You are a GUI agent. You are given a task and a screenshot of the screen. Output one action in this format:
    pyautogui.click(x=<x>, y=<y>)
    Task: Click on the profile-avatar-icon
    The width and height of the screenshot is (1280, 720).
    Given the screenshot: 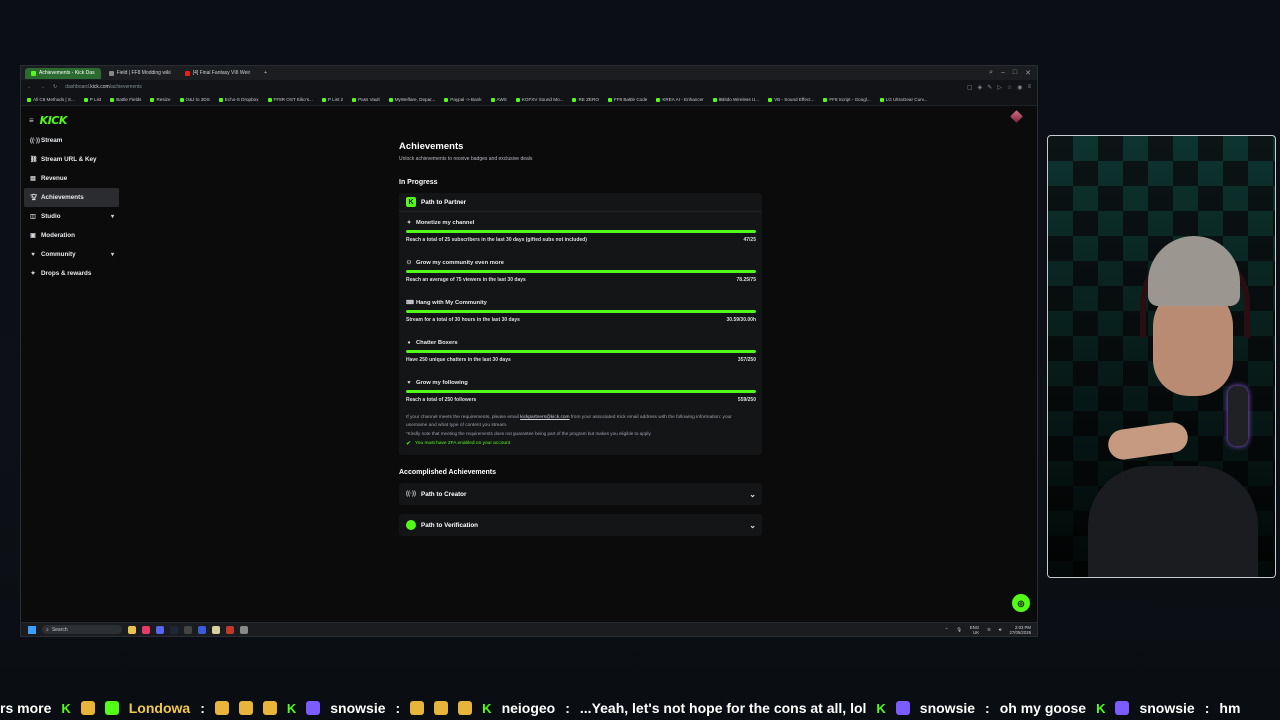 What is the action you would take?
    pyautogui.click(x=1016, y=116)
    